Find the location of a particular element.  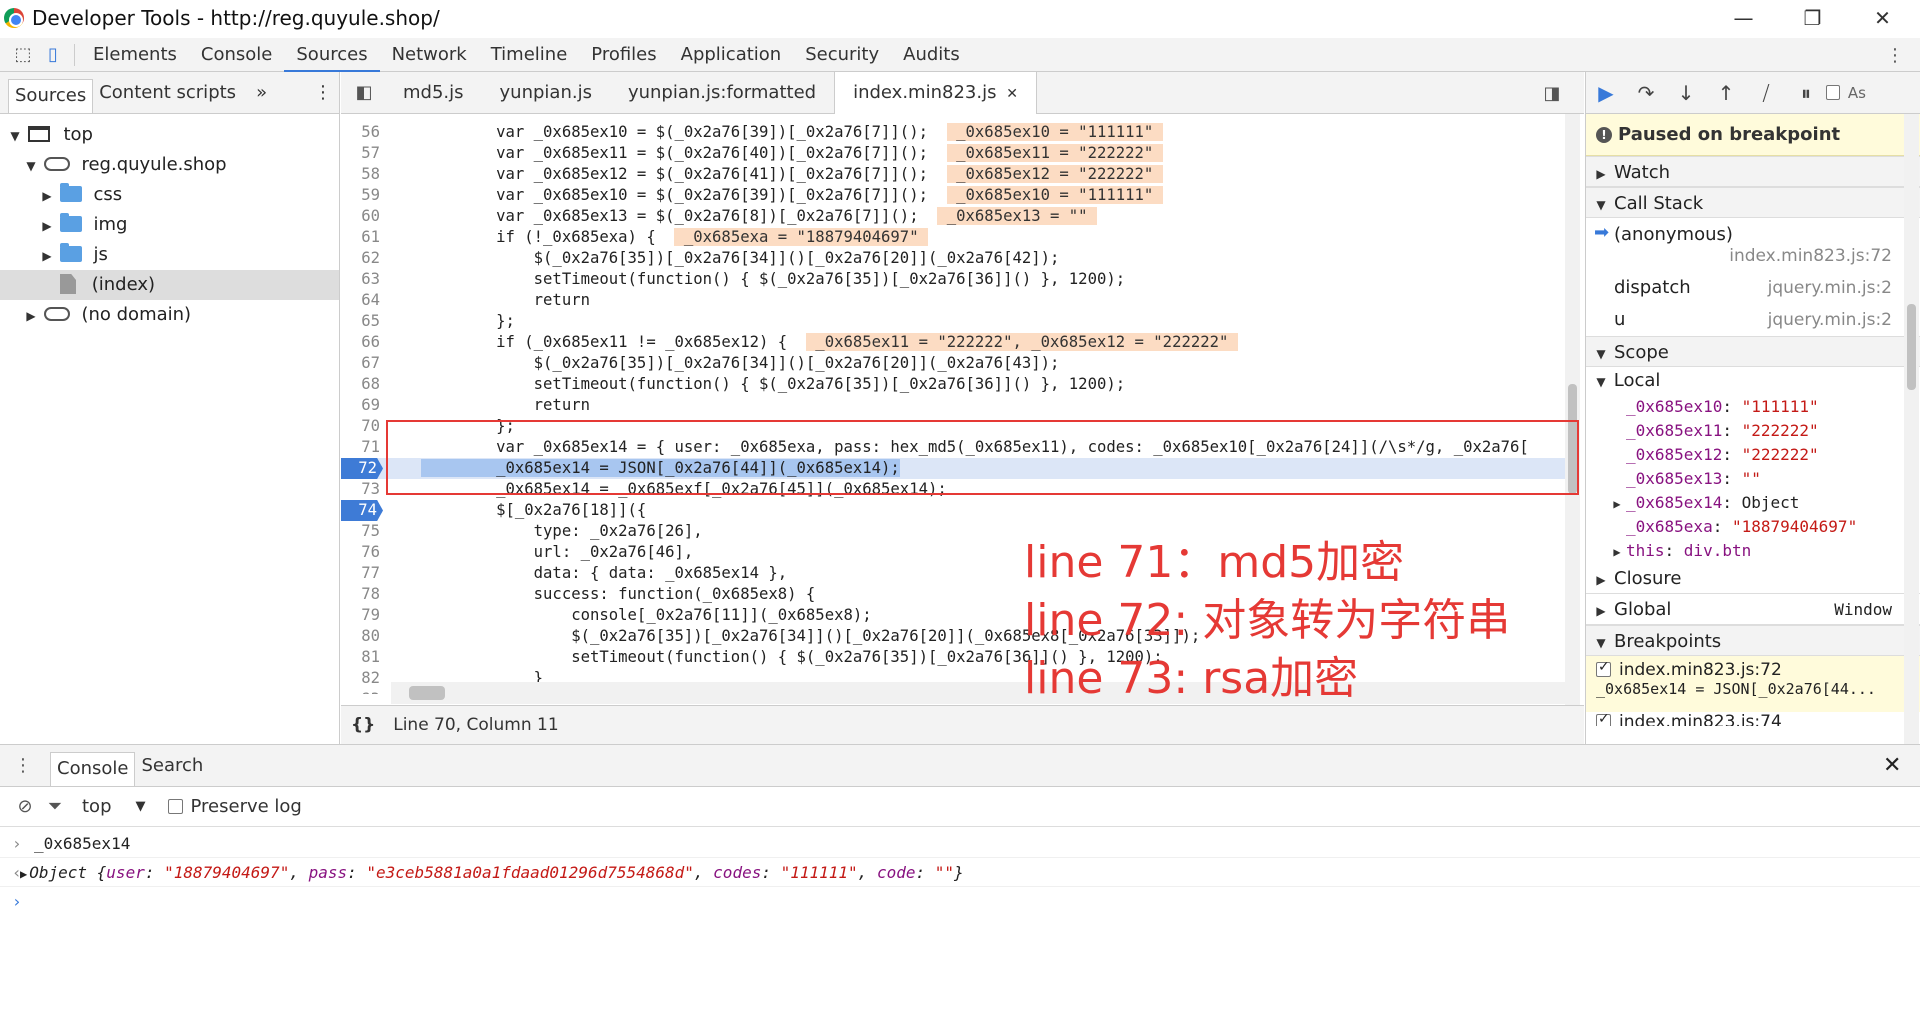

tab-profiles: Profiles is located at coordinates (623, 55).